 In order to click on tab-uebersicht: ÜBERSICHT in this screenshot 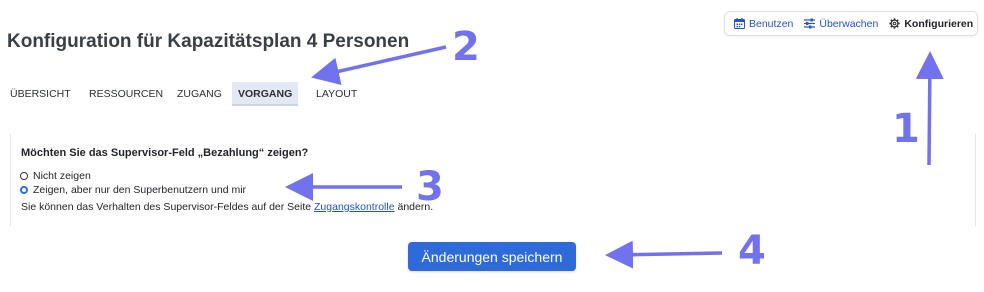, I will do `click(43, 94)`.